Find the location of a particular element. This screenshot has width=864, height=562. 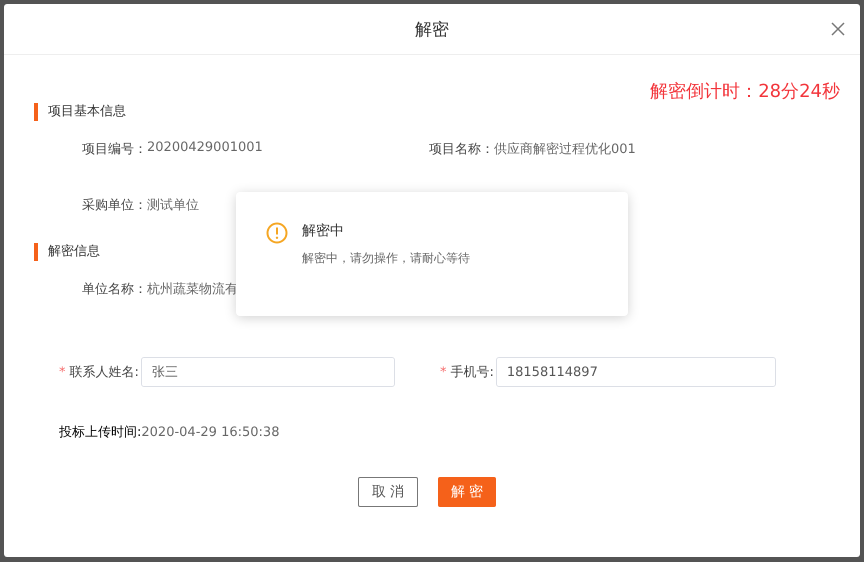

input-field: 18158114897 is located at coordinates (636, 372).